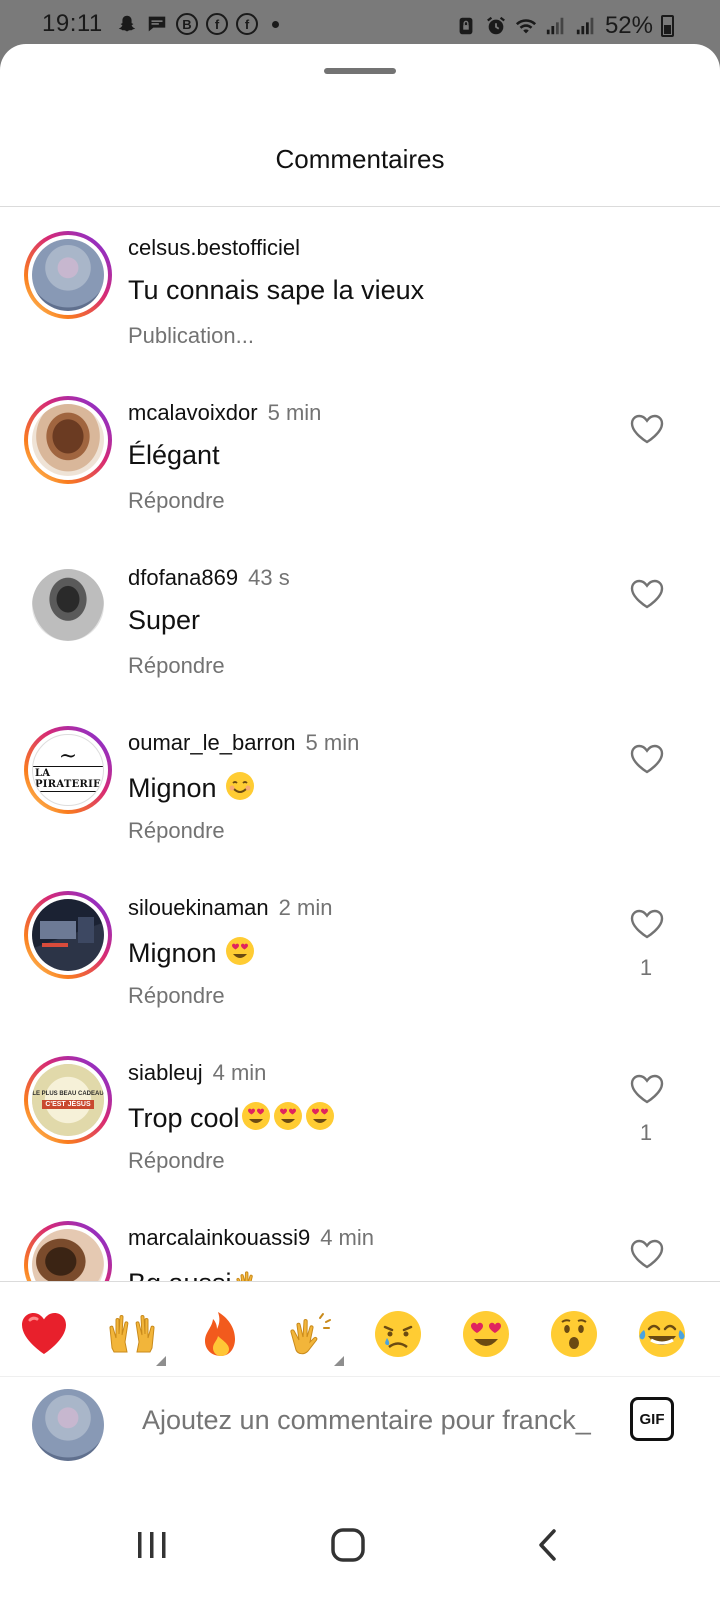 The image size is (720, 1600). What do you see at coordinates (196, 1273) in the screenshot?
I see `comment-text: Bg aussi` at bounding box center [196, 1273].